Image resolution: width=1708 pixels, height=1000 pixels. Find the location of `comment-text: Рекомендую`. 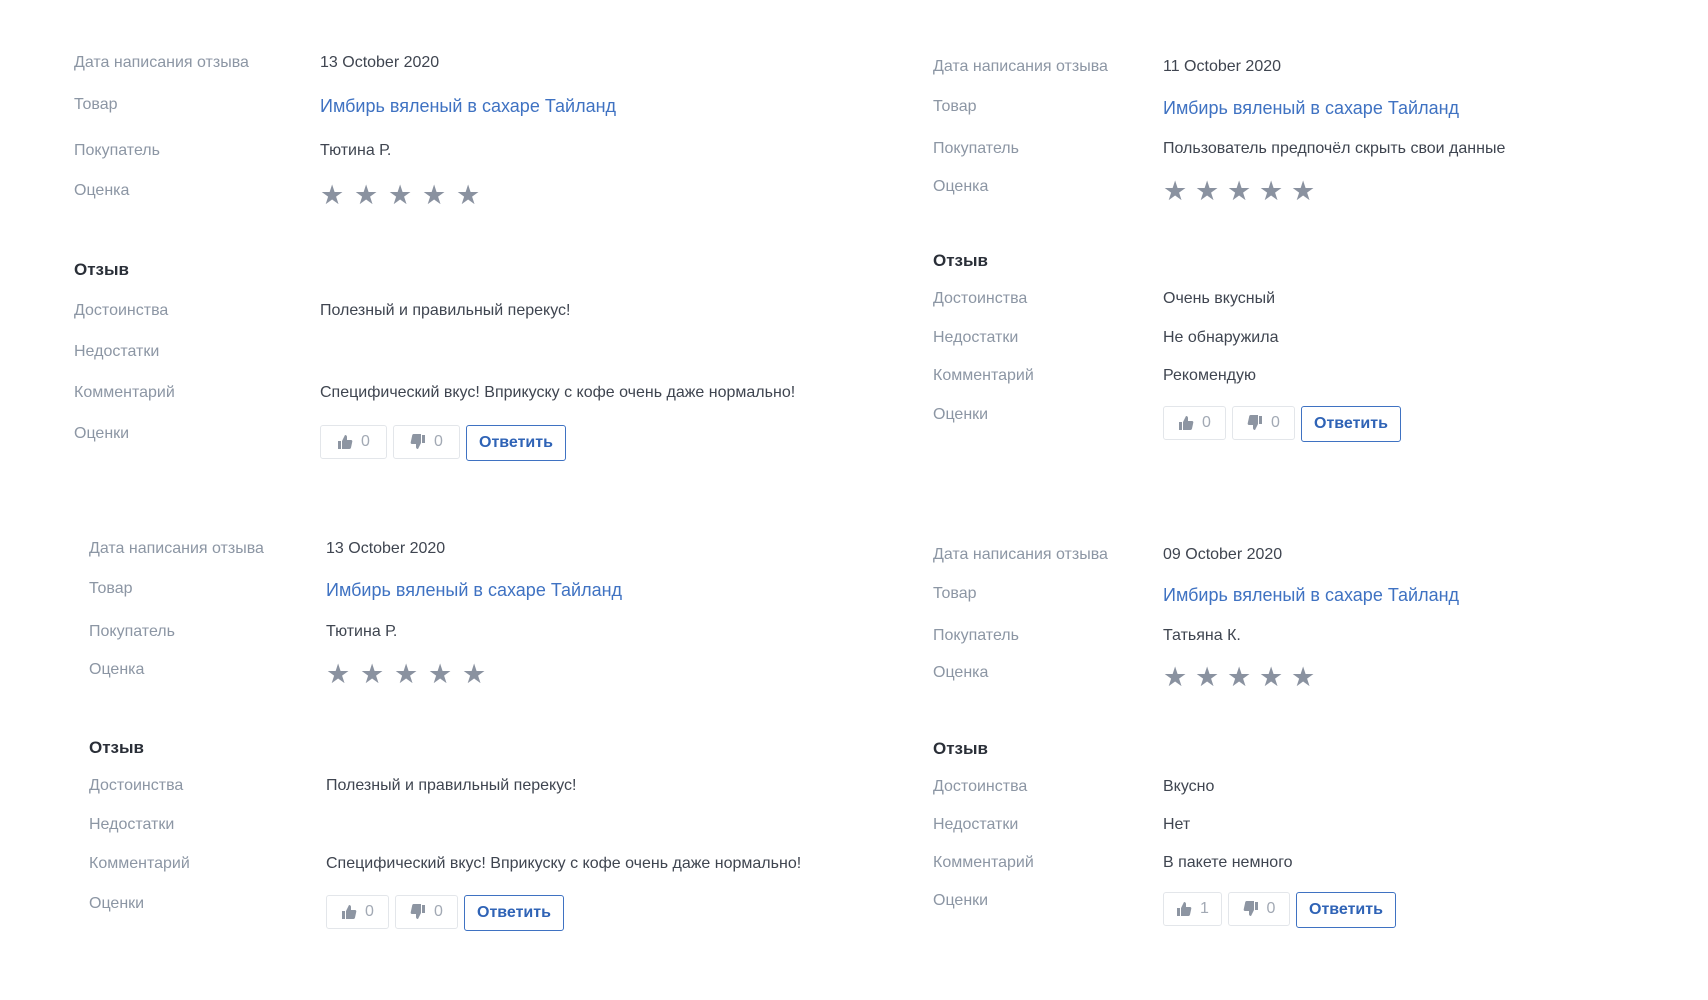

comment-text: Рекомендую is located at coordinates (1210, 375).